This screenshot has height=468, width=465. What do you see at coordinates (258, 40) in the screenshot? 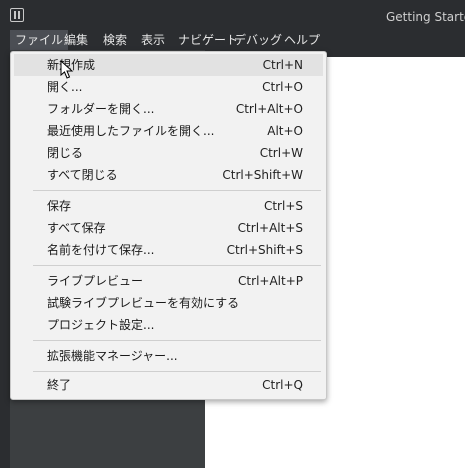
I see `menu-debug: デバッグ` at bounding box center [258, 40].